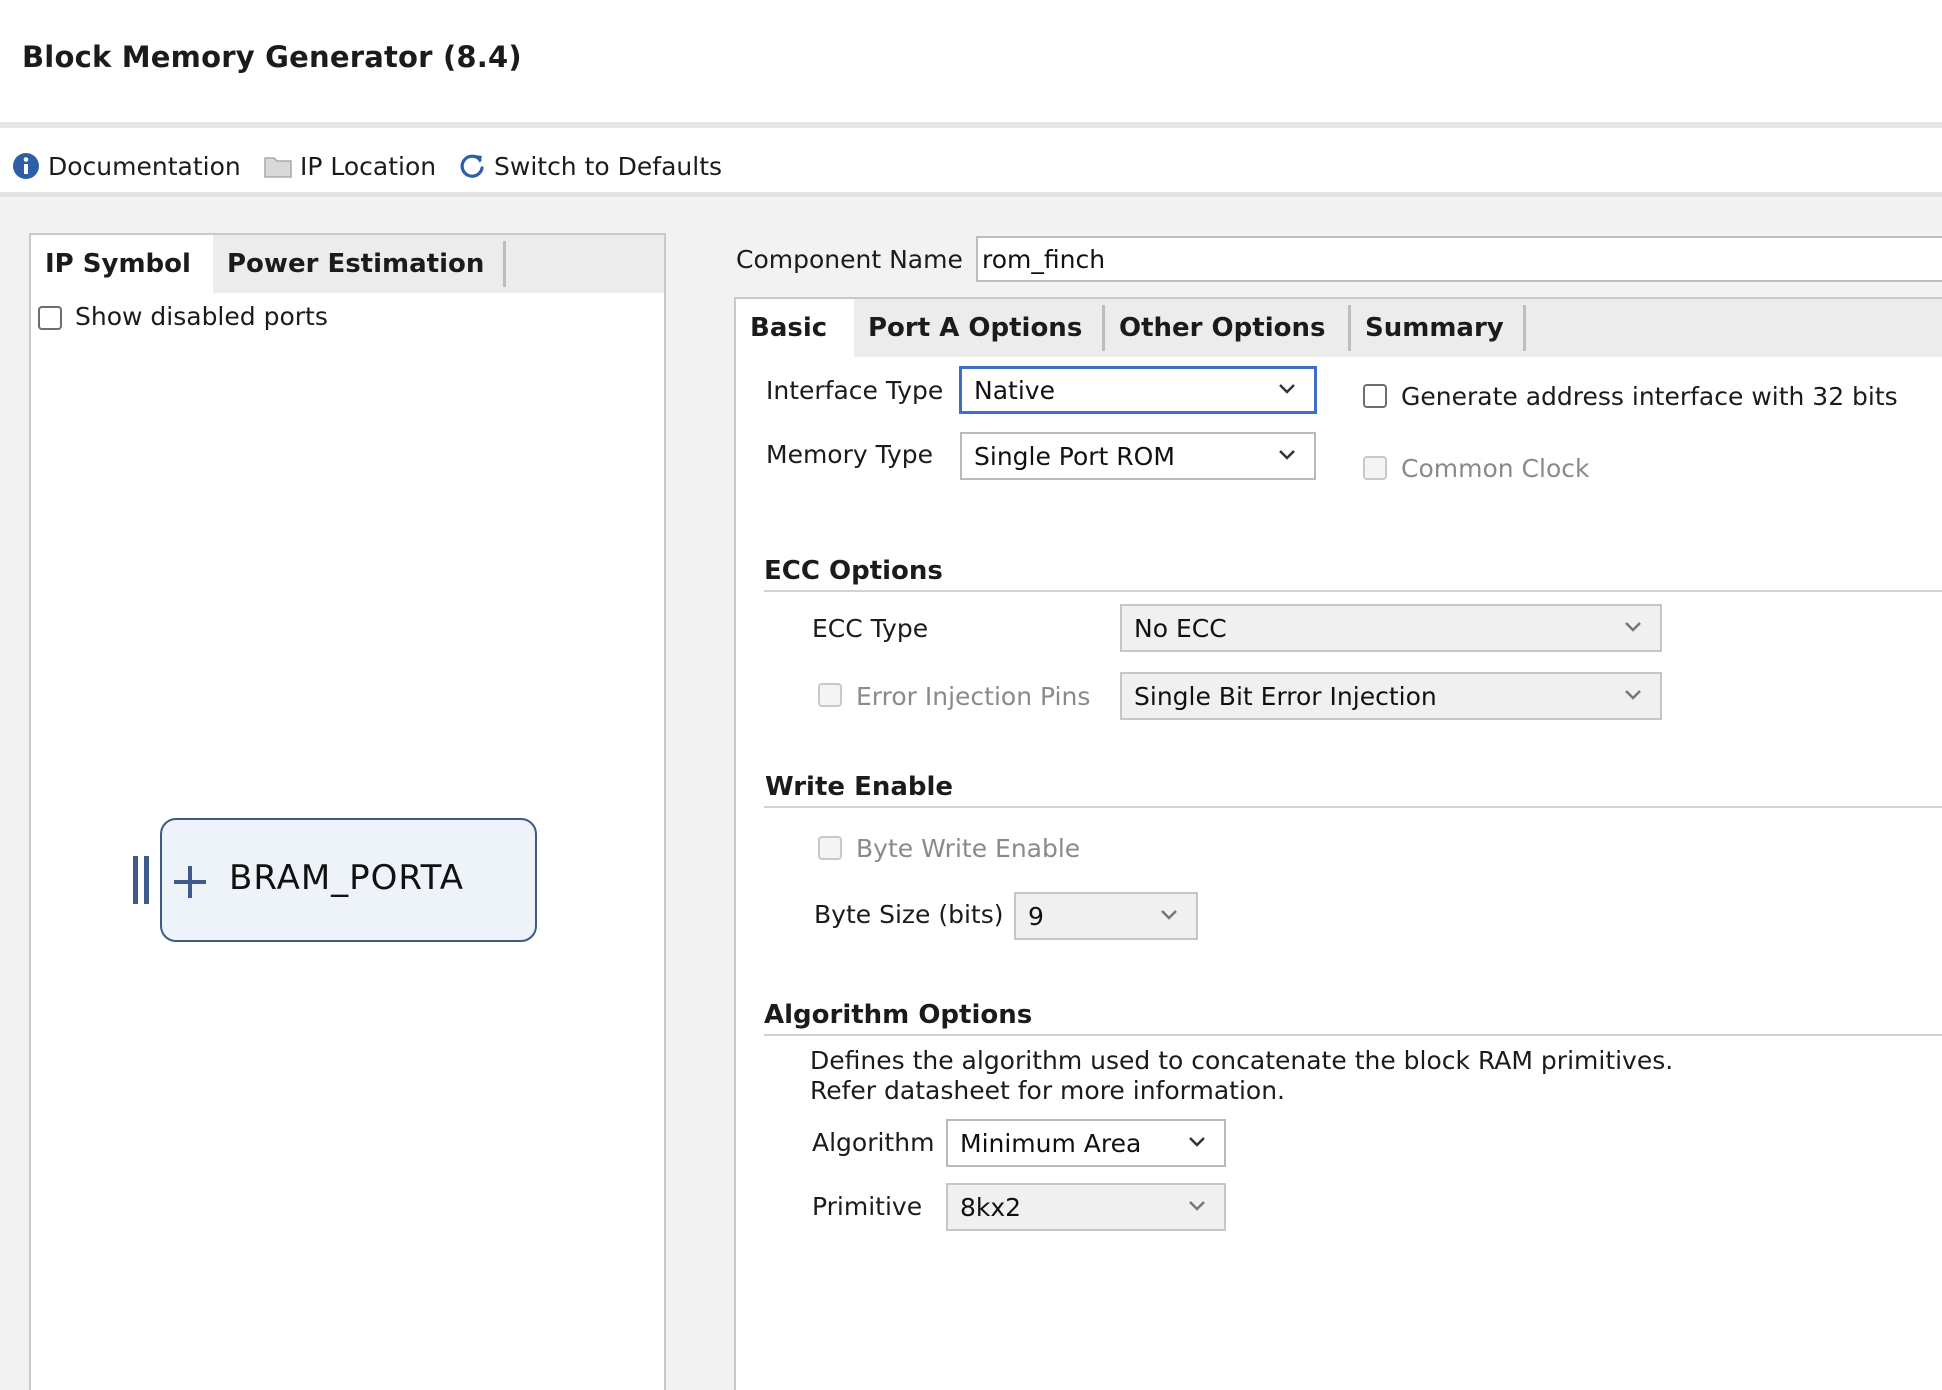  Describe the element at coordinates (968, 848) in the screenshot. I see `byte-write-enable-label: Byte Write Enable` at that location.